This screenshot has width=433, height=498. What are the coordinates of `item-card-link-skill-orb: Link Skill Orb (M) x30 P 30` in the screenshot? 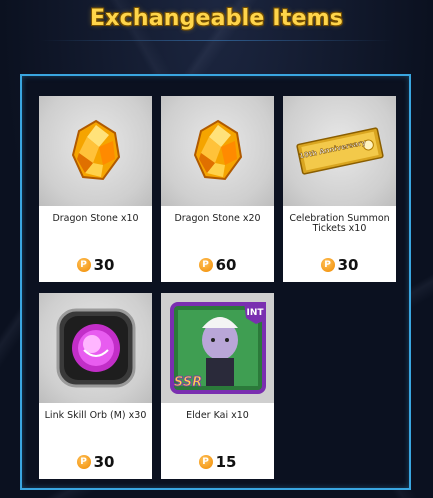 It's located at (95, 386).